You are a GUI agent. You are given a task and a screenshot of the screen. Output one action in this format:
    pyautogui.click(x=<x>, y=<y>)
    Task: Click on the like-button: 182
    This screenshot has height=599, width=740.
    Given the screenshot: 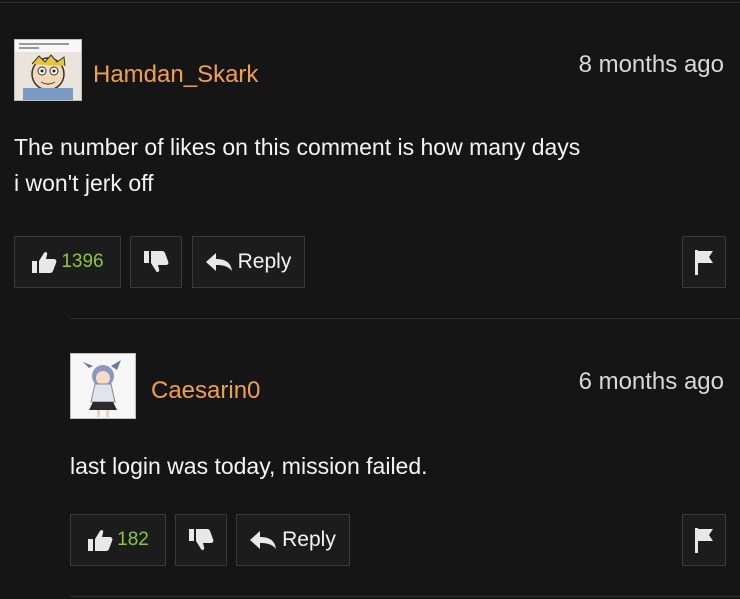 What is the action you would take?
    pyautogui.click(x=118, y=540)
    